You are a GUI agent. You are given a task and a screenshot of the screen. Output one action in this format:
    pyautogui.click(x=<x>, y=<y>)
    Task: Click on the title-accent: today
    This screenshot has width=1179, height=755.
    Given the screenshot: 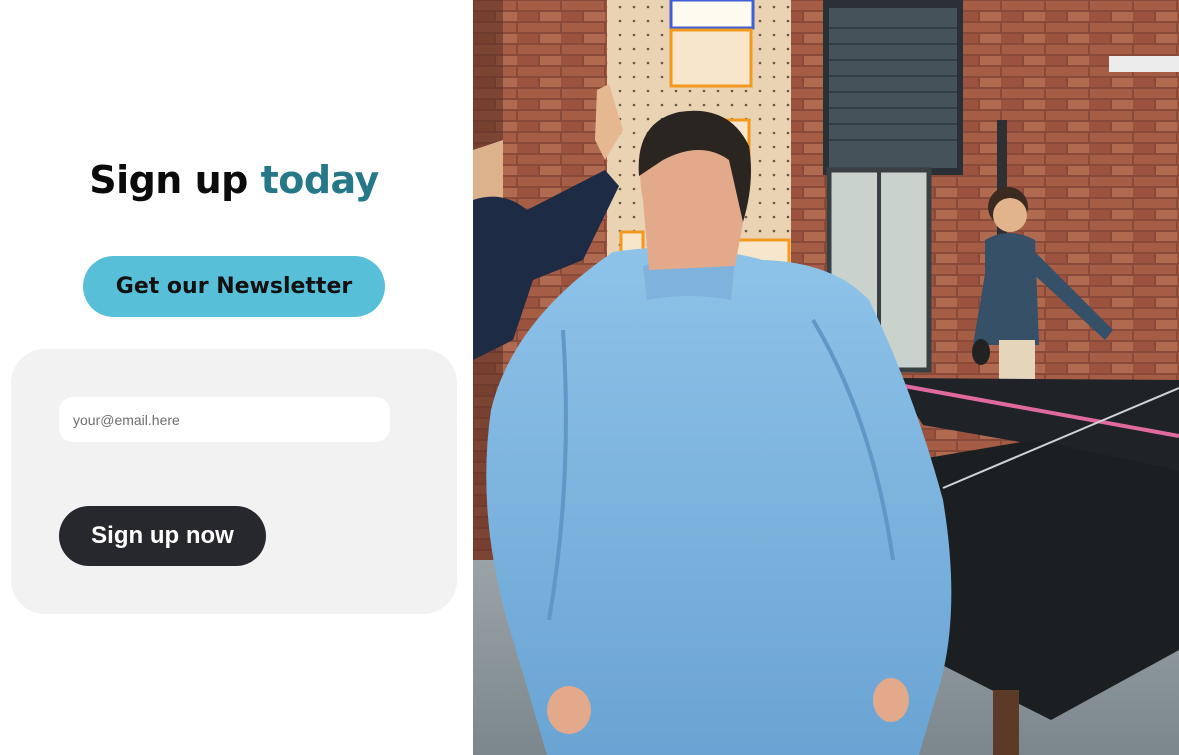 What is the action you would take?
    pyautogui.click(x=320, y=180)
    